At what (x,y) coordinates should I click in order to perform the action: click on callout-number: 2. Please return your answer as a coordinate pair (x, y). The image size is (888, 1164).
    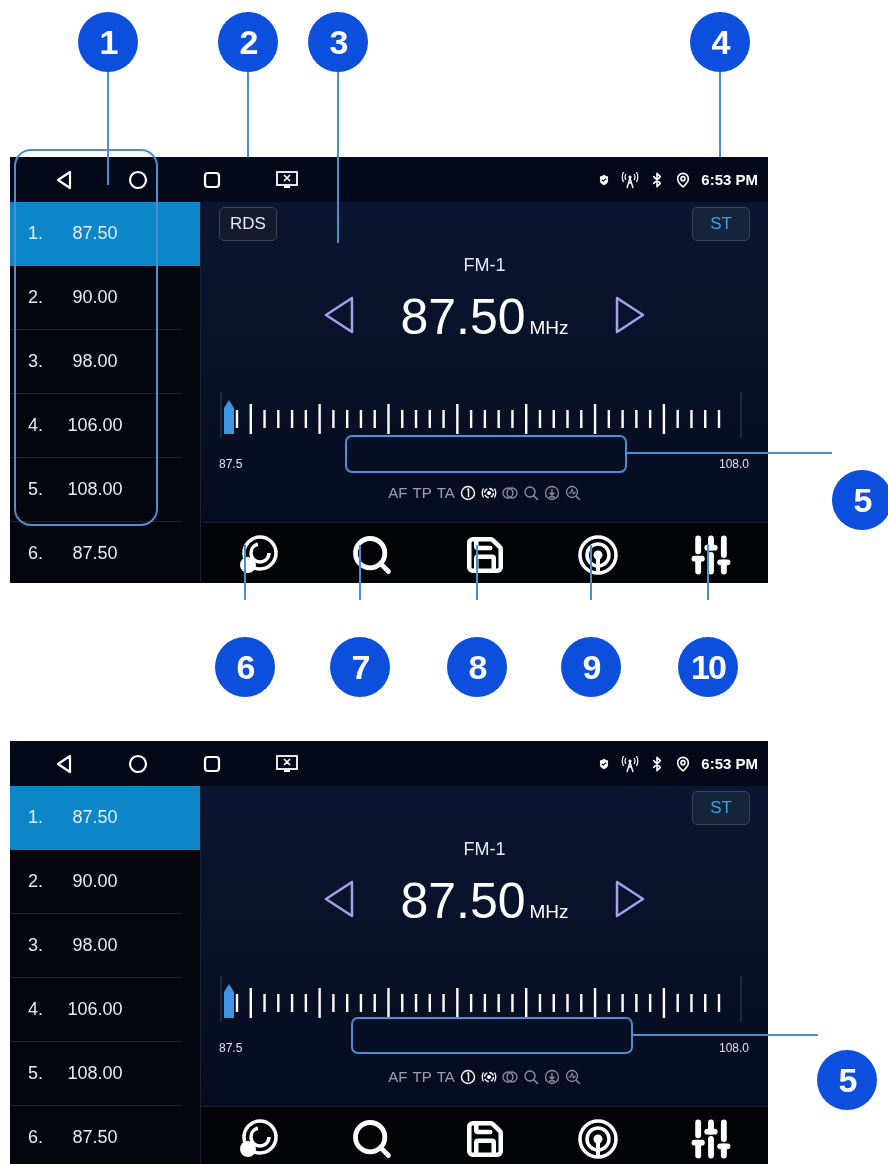
    Looking at the image, I should click on (248, 42).